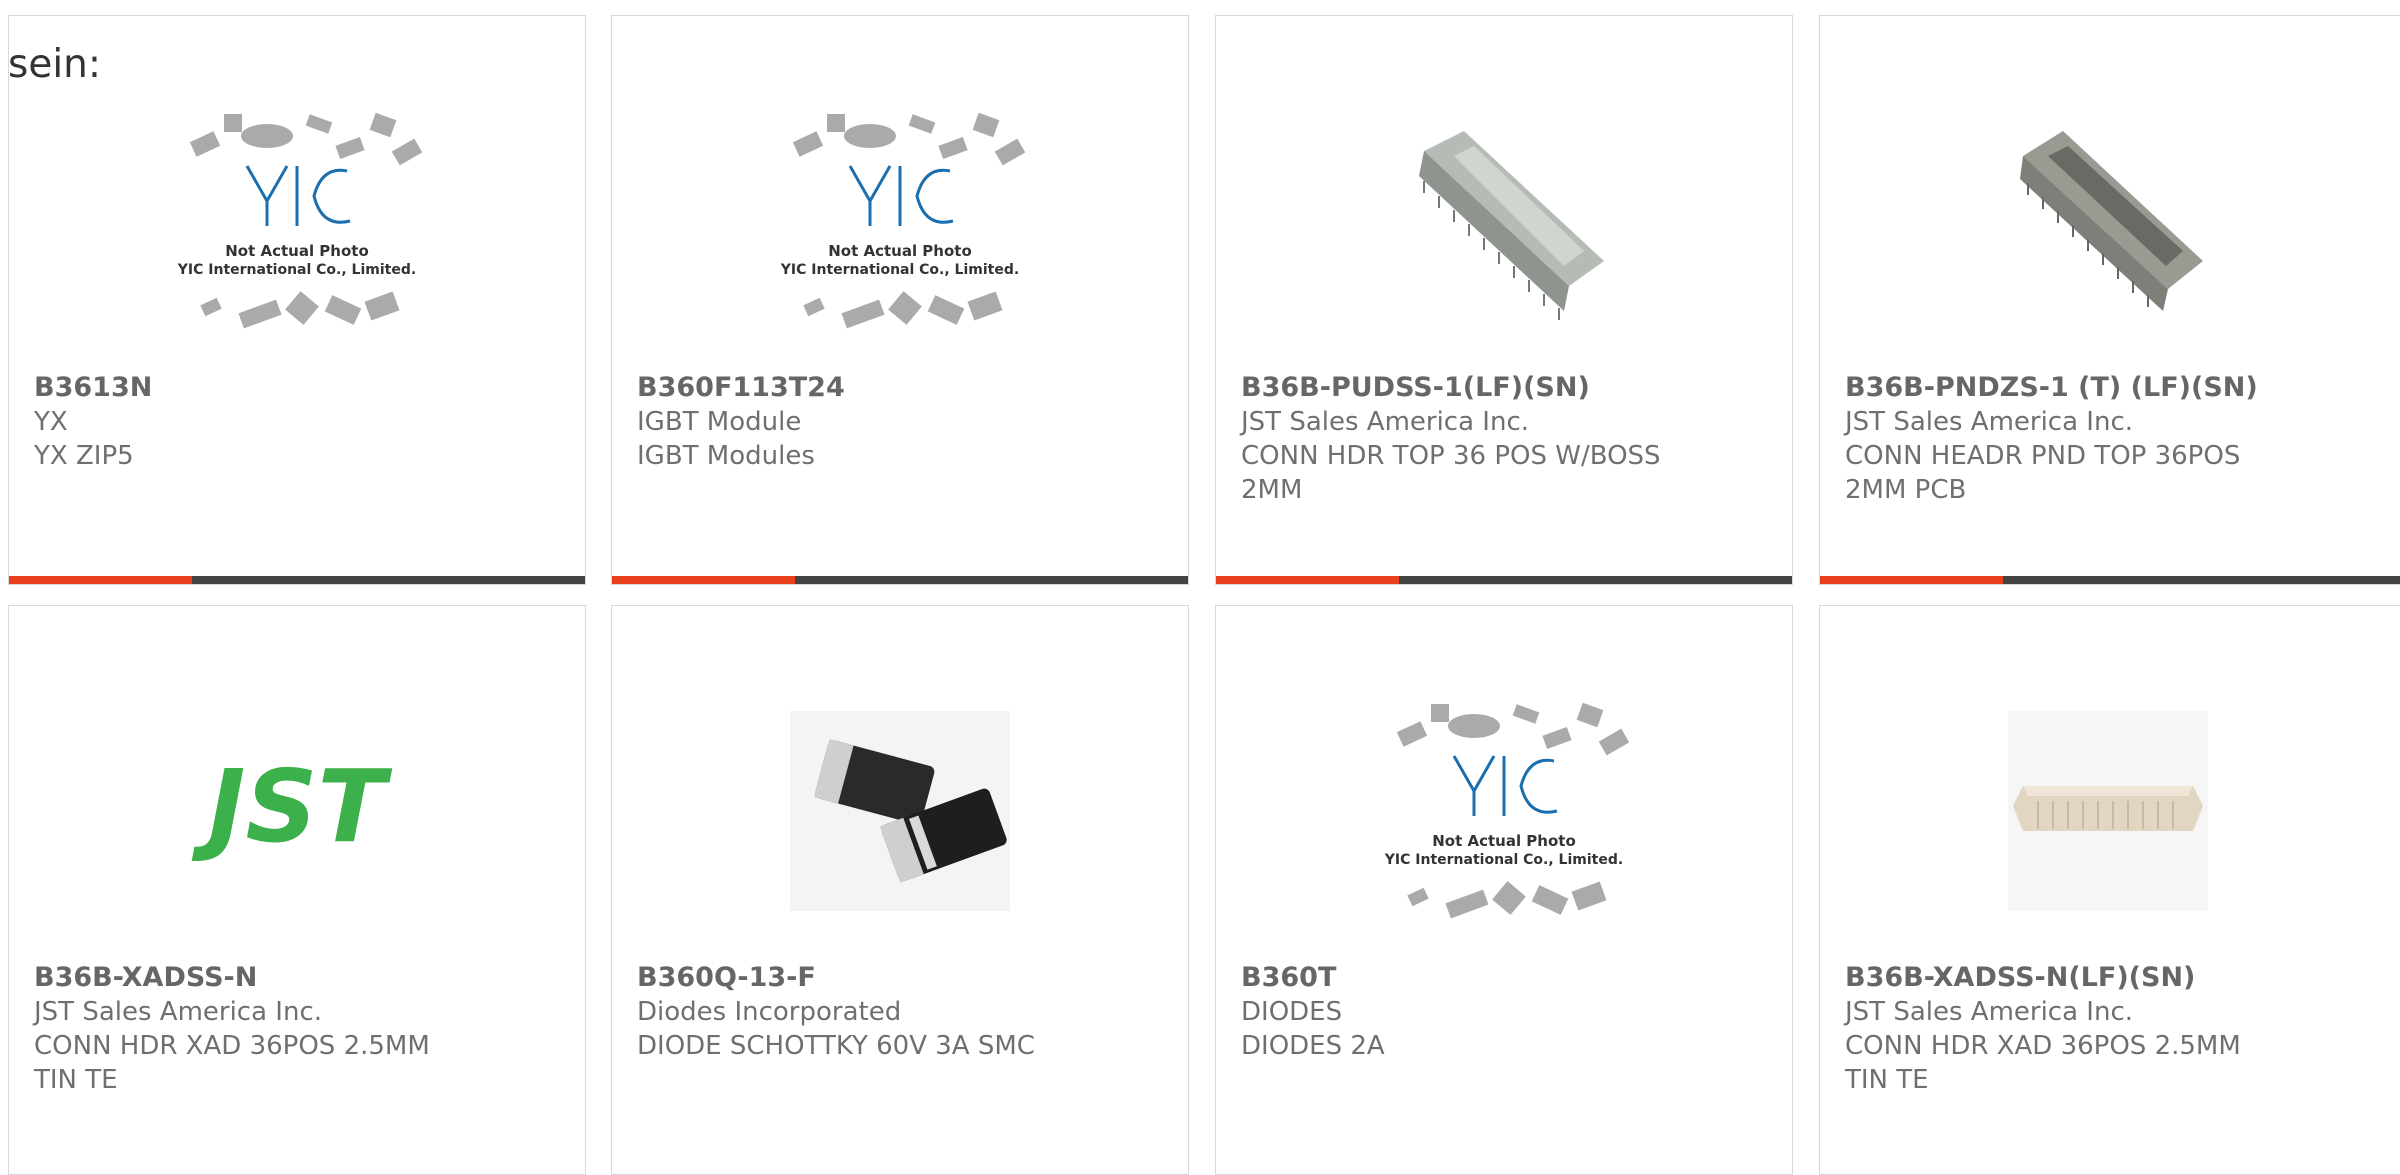 The image size is (2400, 1175). Describe the element at coordinates (1292, 1012) in the screenshot. I see `manufacturer: DIODES` at that location.